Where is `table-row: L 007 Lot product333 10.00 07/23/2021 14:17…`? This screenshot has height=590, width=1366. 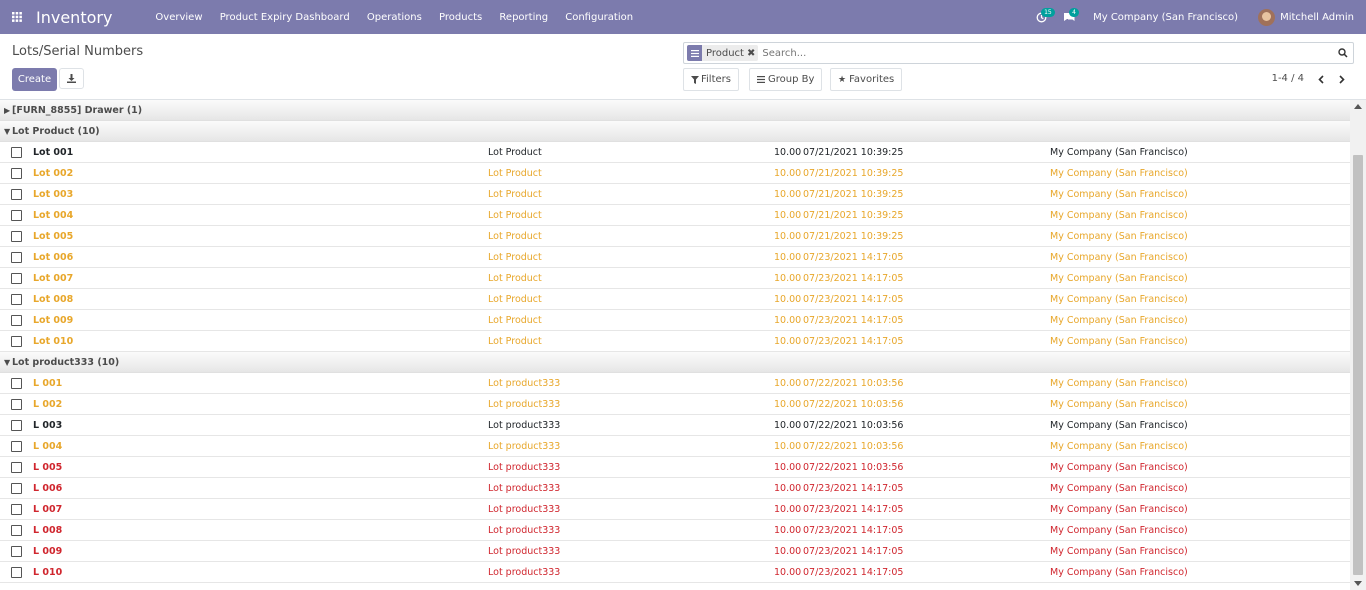 table-row: L 007 Lot product333 10.00 07/23/2021 14:17… is located at coordinates (675, 509).